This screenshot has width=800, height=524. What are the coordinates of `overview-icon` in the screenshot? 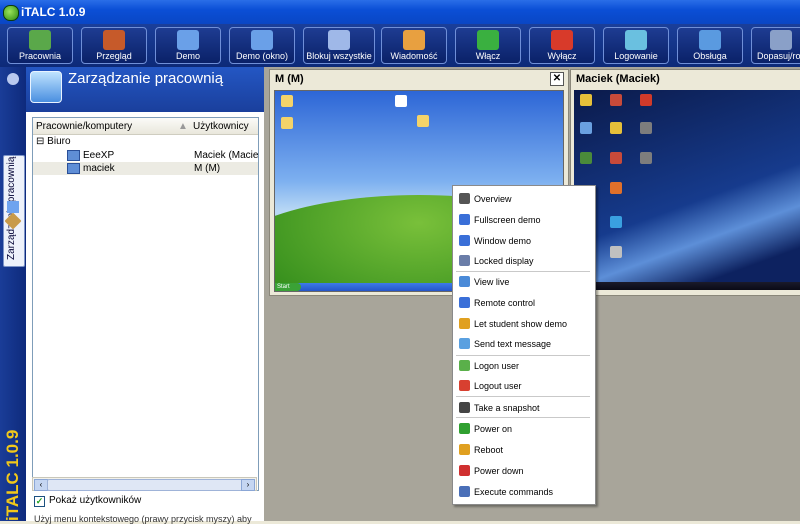 It's located at (114, 40).